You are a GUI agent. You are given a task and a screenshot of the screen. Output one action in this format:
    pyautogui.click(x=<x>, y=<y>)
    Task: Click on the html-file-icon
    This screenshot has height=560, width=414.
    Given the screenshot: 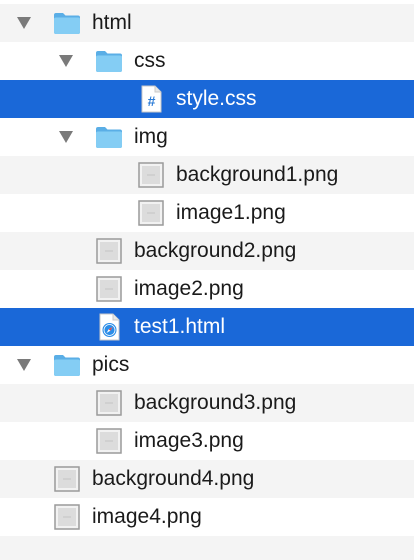 What is the action you would take?
    pyautogui.click(x=109, y=327)
    